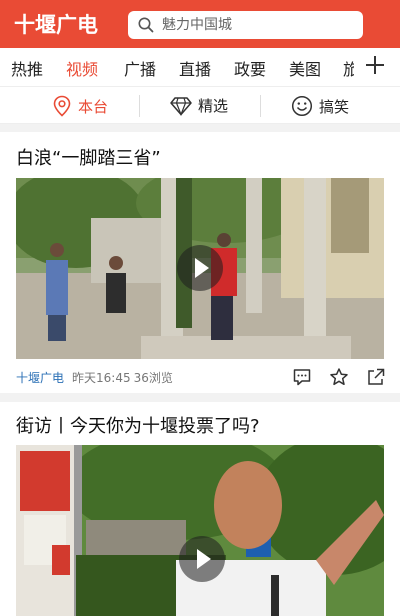 The height and width of the screenshot is (616, 400). What do you see at coordinates (93, 106) in the screenshot?
I see `subtab-local-label: 本台` at bounding box center [93, 106].